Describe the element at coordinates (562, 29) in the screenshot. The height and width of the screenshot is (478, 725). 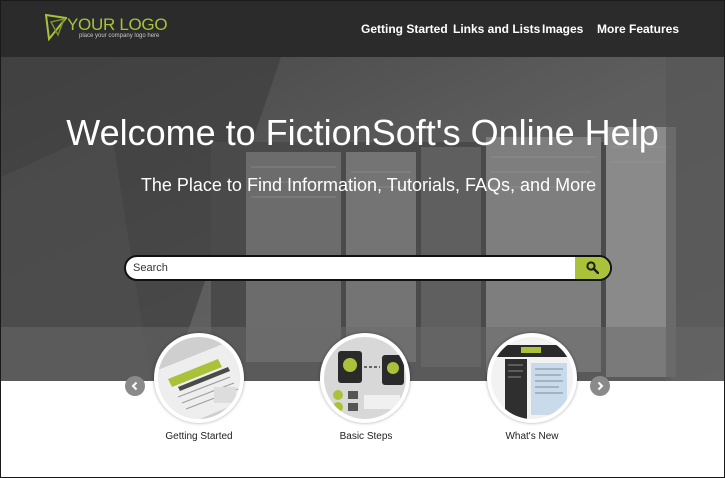
I see `nav-images: Images` at that location.